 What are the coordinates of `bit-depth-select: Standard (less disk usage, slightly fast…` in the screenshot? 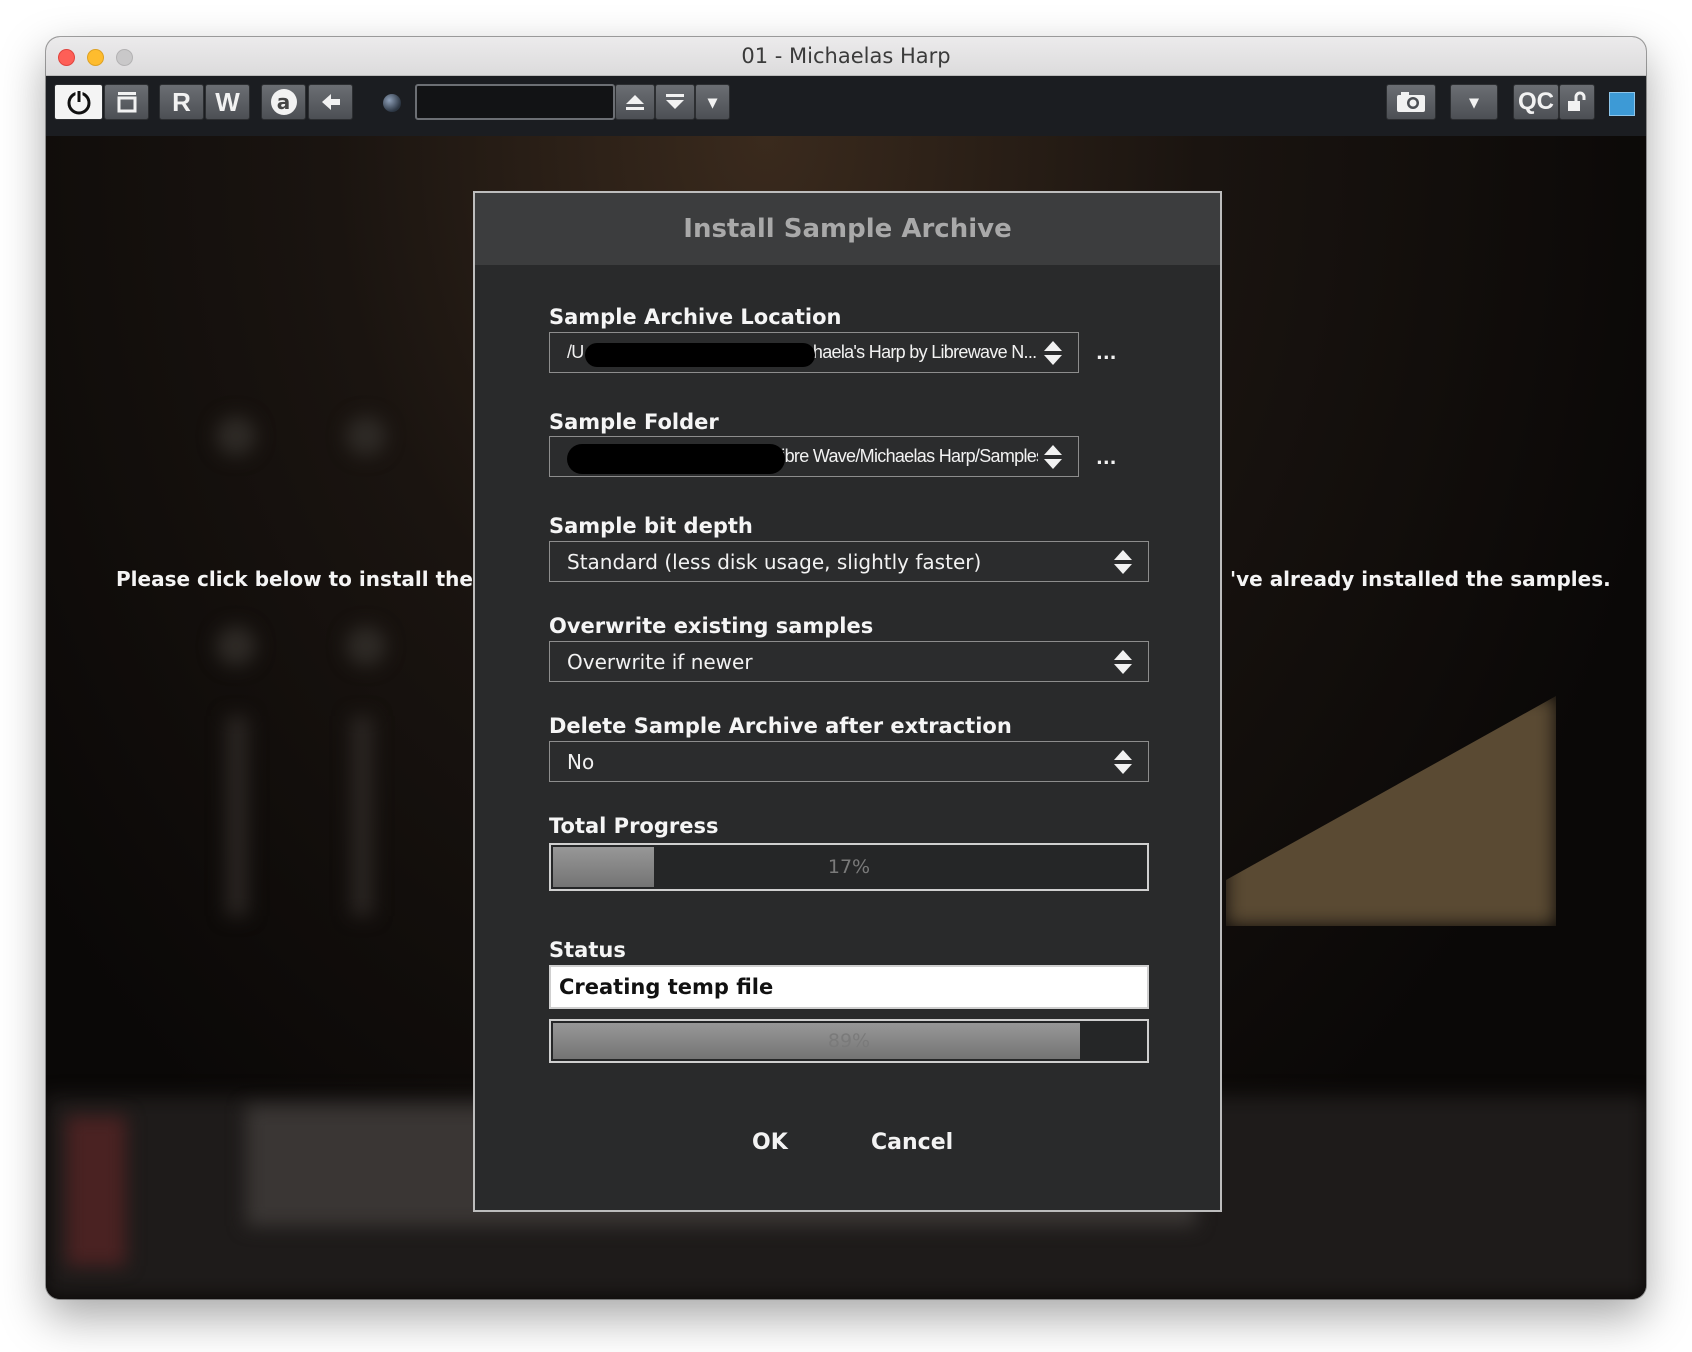 It's located at (849, 561).